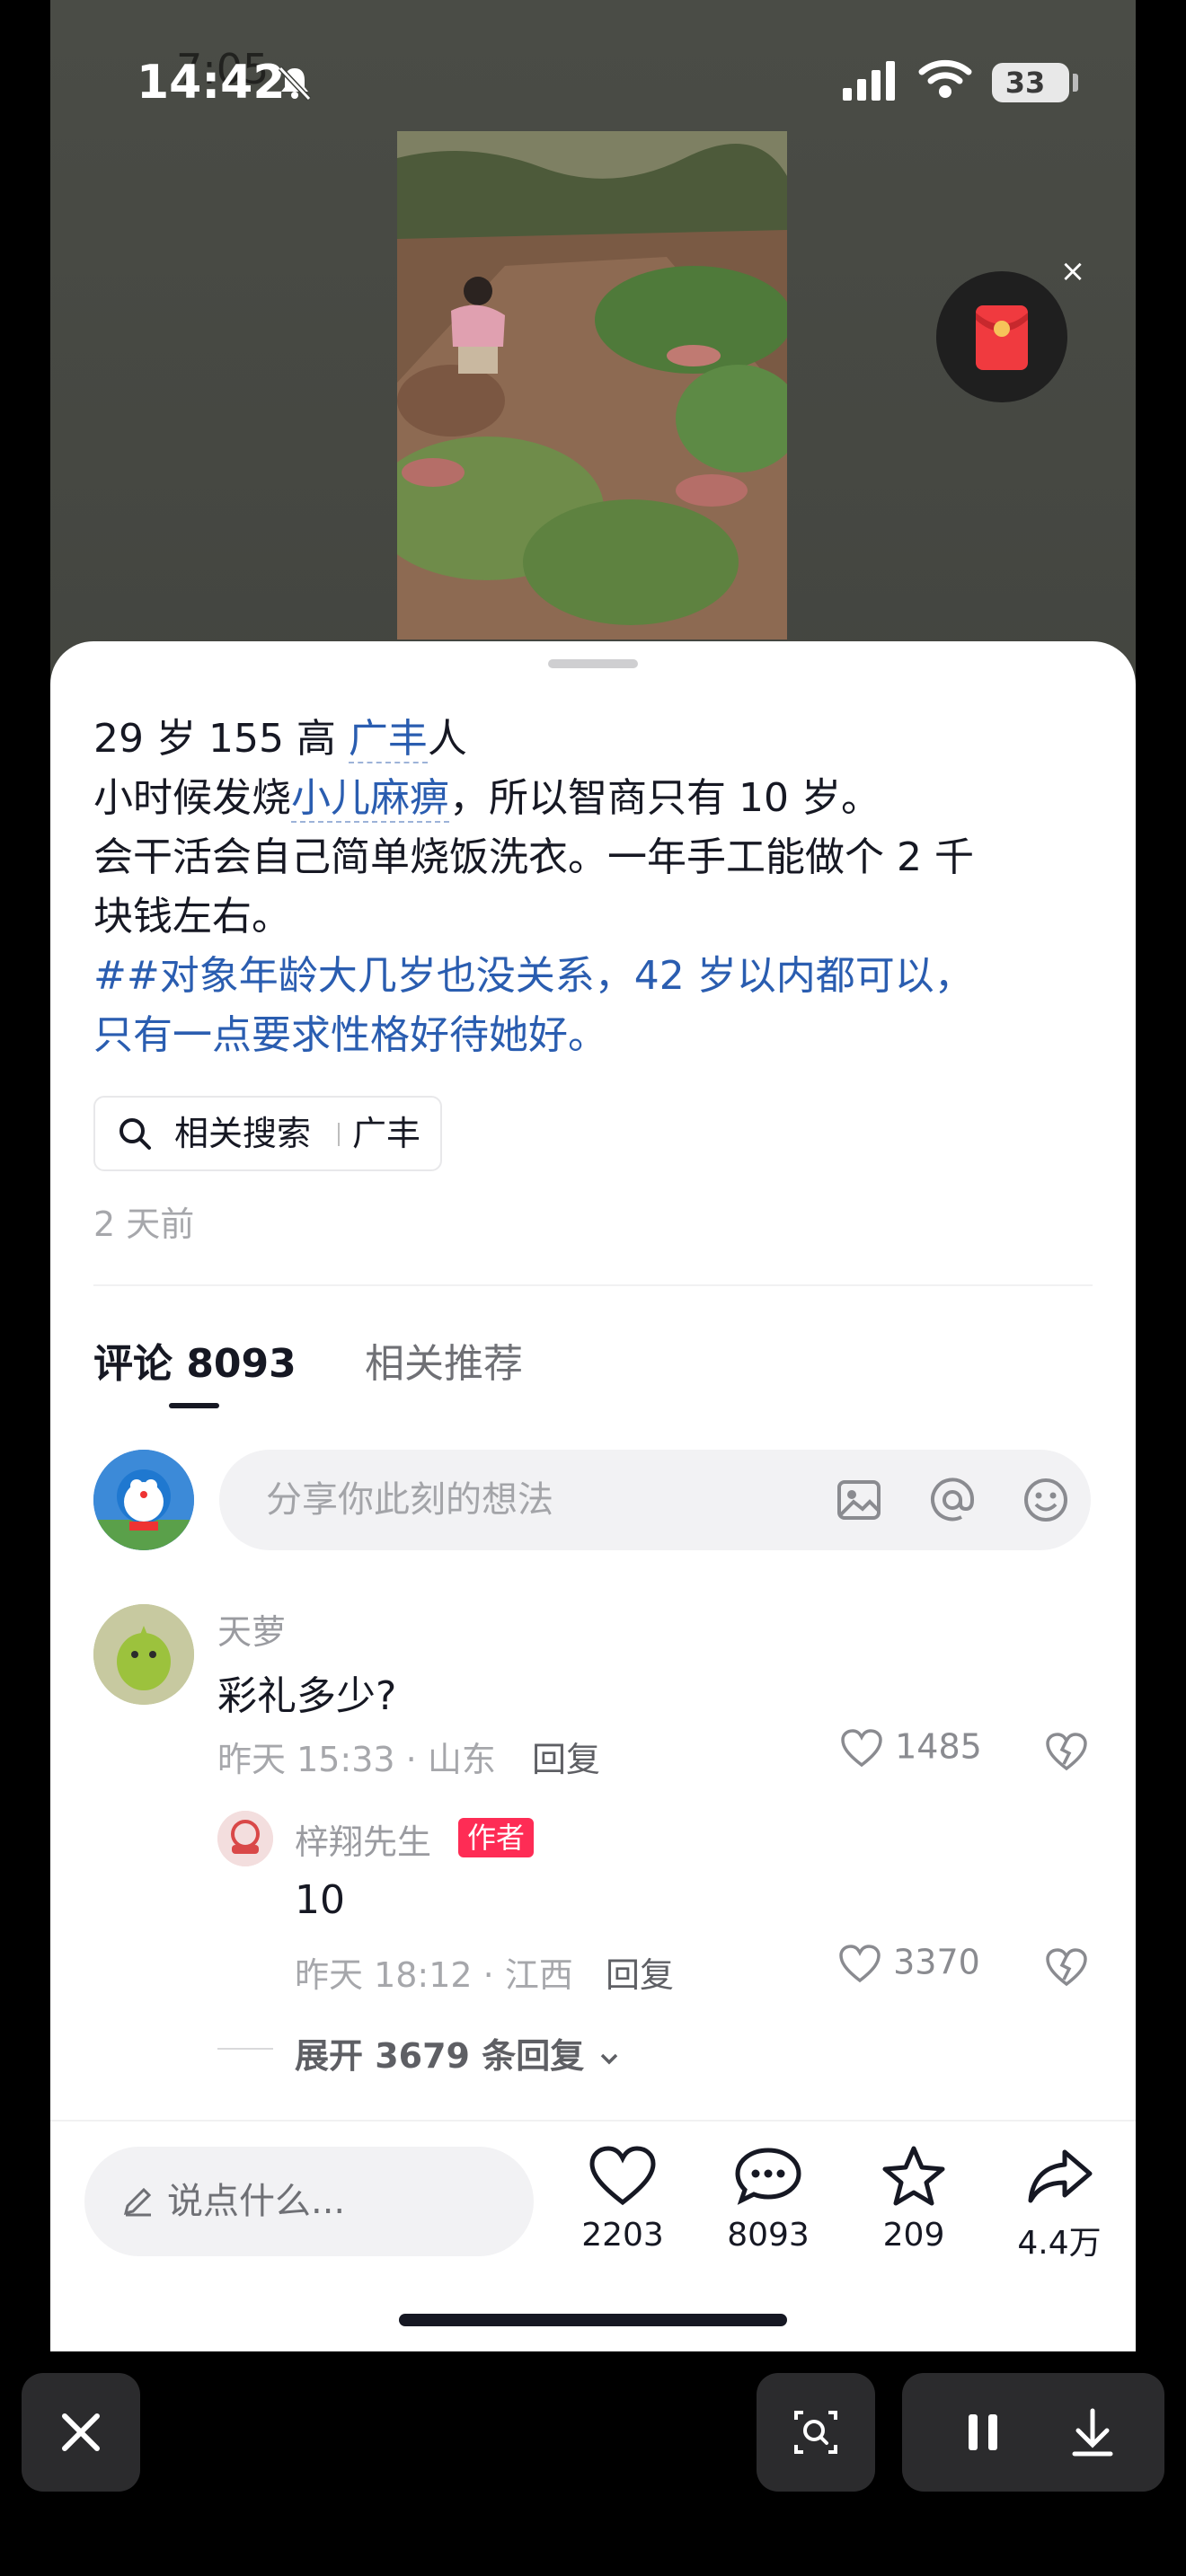 This screenshot has width=1186, height=2576. I want to click on comment-count: 8093, so click(768, 2235).